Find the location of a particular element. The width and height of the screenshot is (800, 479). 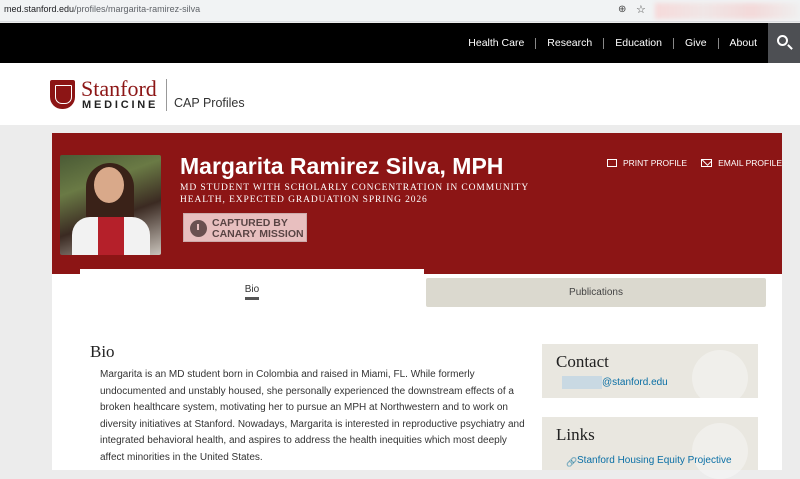

brand-wordmark: Stanford is located at coordinates (119, 89).